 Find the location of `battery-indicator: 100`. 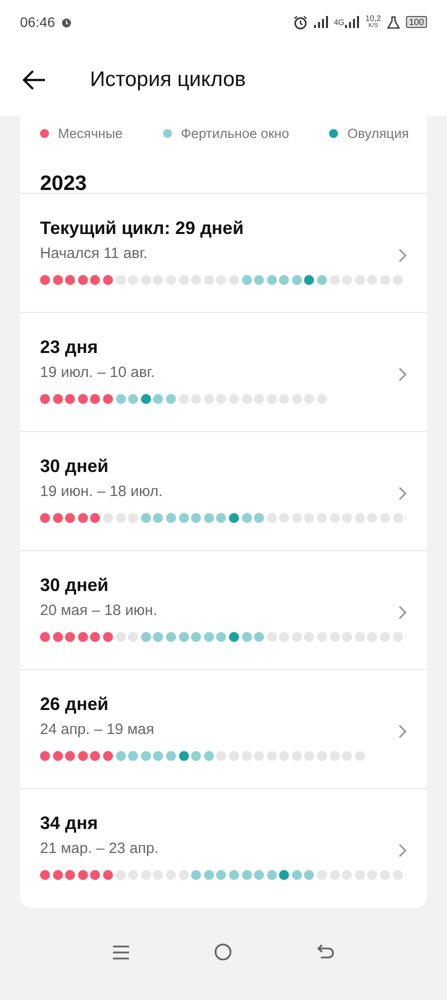

battery-indicator: 100 is located at coordinates (416, 22).